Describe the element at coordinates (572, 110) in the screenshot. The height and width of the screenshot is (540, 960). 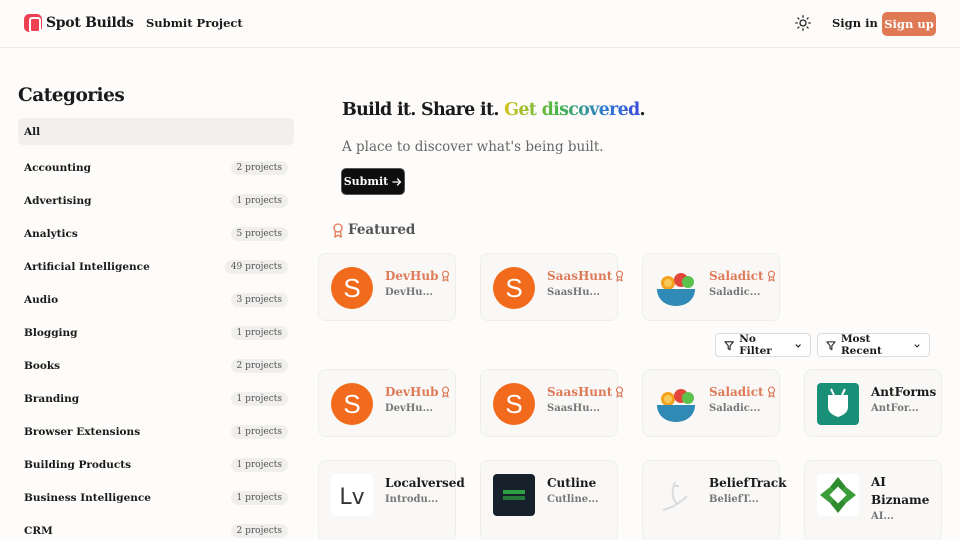
I see `hero-title-highlight: Get discovered` at that location.